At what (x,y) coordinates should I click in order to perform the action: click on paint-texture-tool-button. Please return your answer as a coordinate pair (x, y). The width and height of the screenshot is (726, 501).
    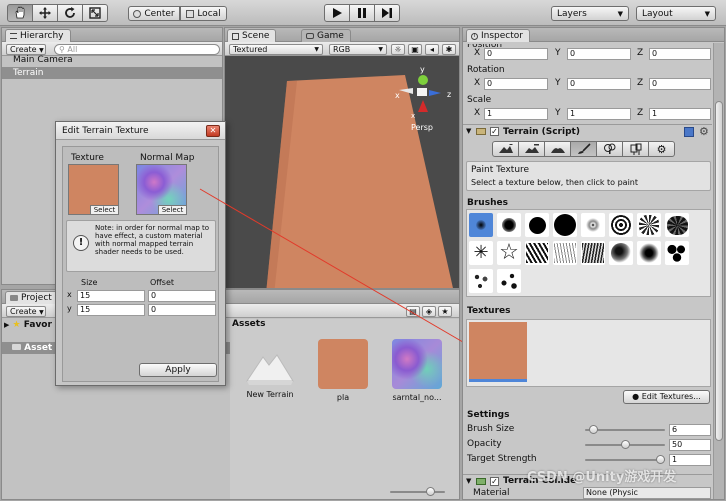
    Looking at the image, I should click on (583, 149).